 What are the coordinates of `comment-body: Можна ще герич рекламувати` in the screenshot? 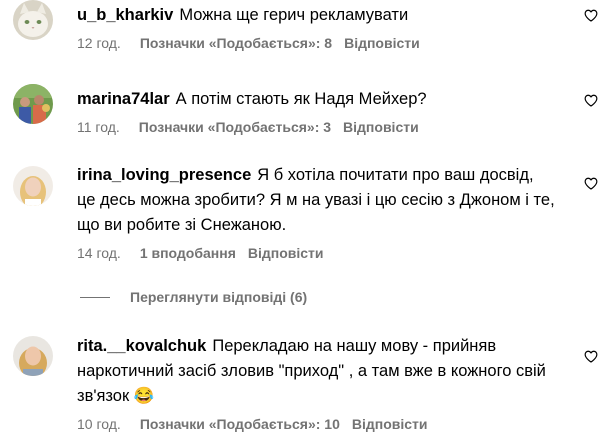 It's located at (294, 15).